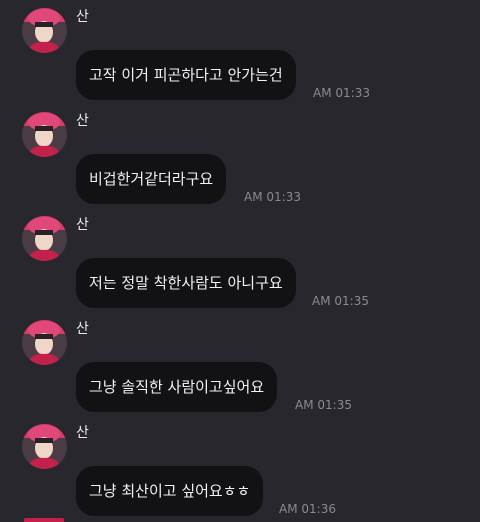 Image resolution: width=480 pixels, height=522 pixels. What do you see at coordinates (170, 491) in the screenshot?
I see `message-bubble: 그냥 최산이고 싶어요ㅎㅎ` at bounding box center [170, 491].